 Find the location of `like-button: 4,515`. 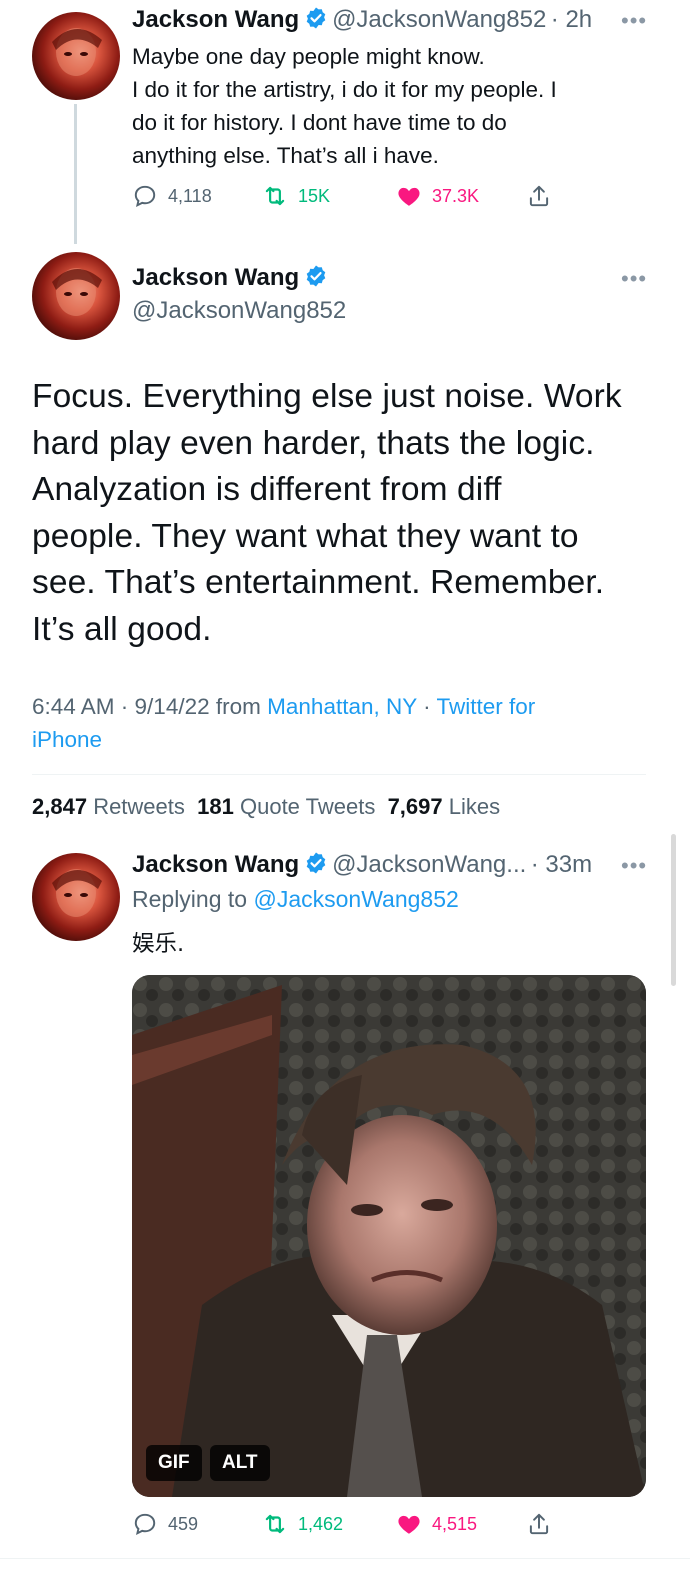

like-button: 4,515 is located at coordinates (436, 1524).